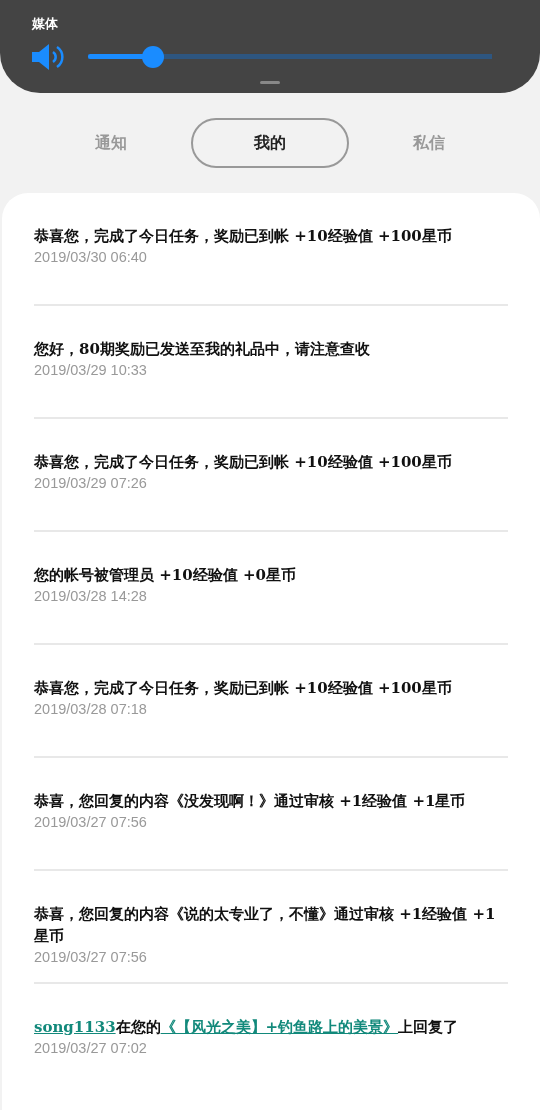 The width and height of the screenshot is (540, 1110). I want to click on message-time: 2019/03/27 07:02, so click(91, 1048).